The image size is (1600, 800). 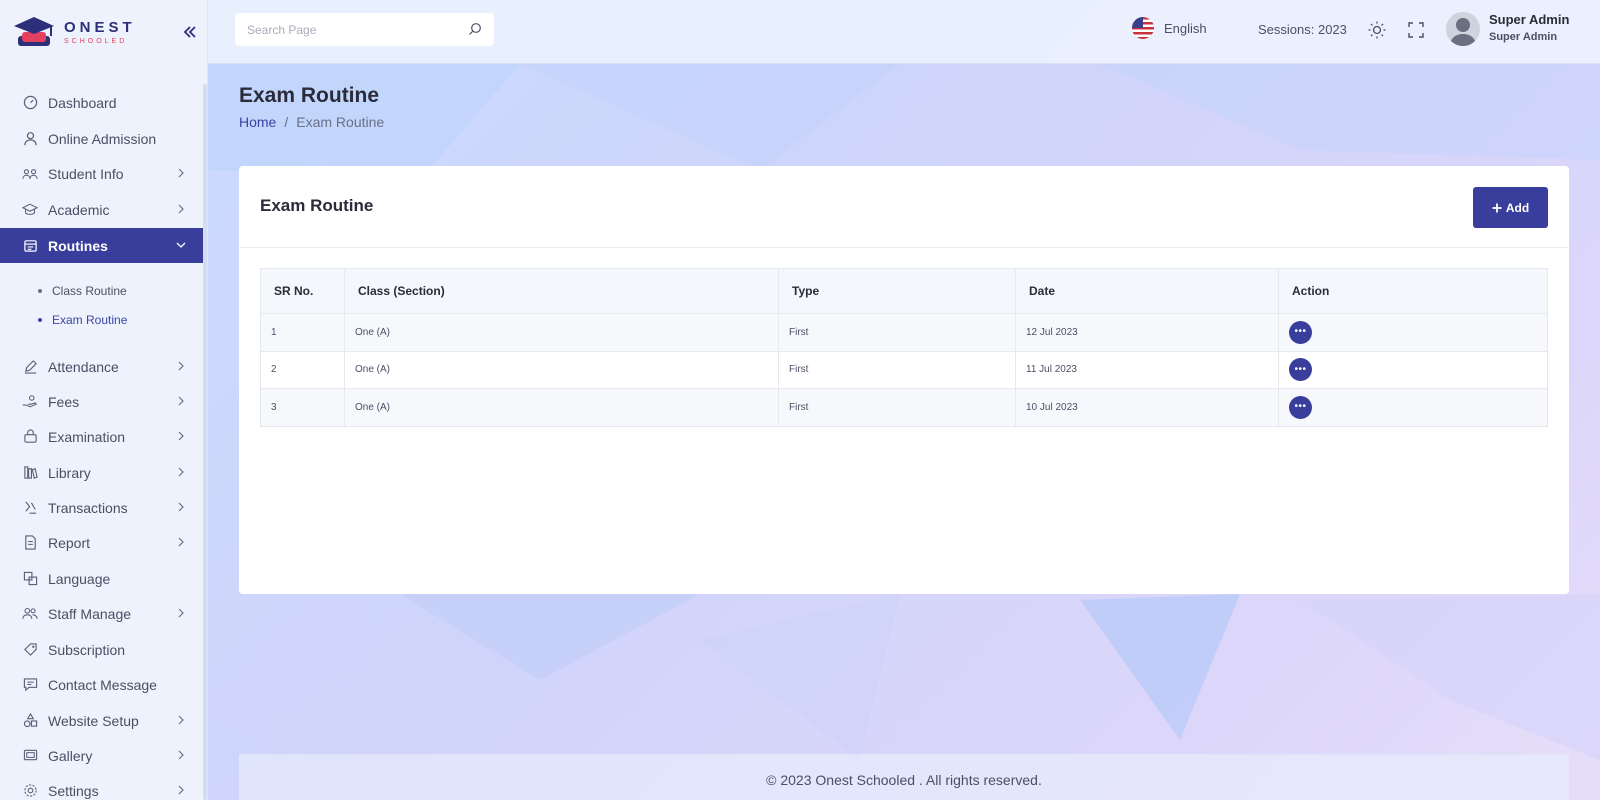 I want to click on table-row: 3 One (A) First 10 Jul 2023 •••, so click(x=904, y=407).